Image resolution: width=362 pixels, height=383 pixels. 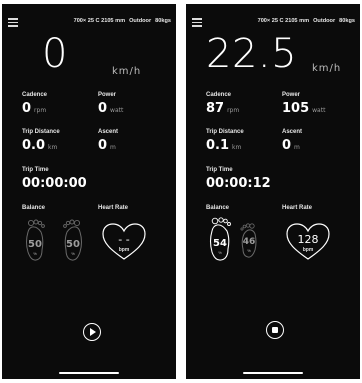 I want to click on heart-rate-display: - - bpm, so click(x=124, y=242).